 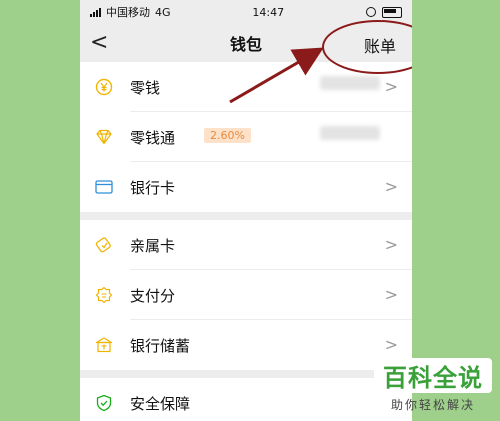 I want to click on watermark-subtitle: 助你轻松解决, so click(x=432, y=405).